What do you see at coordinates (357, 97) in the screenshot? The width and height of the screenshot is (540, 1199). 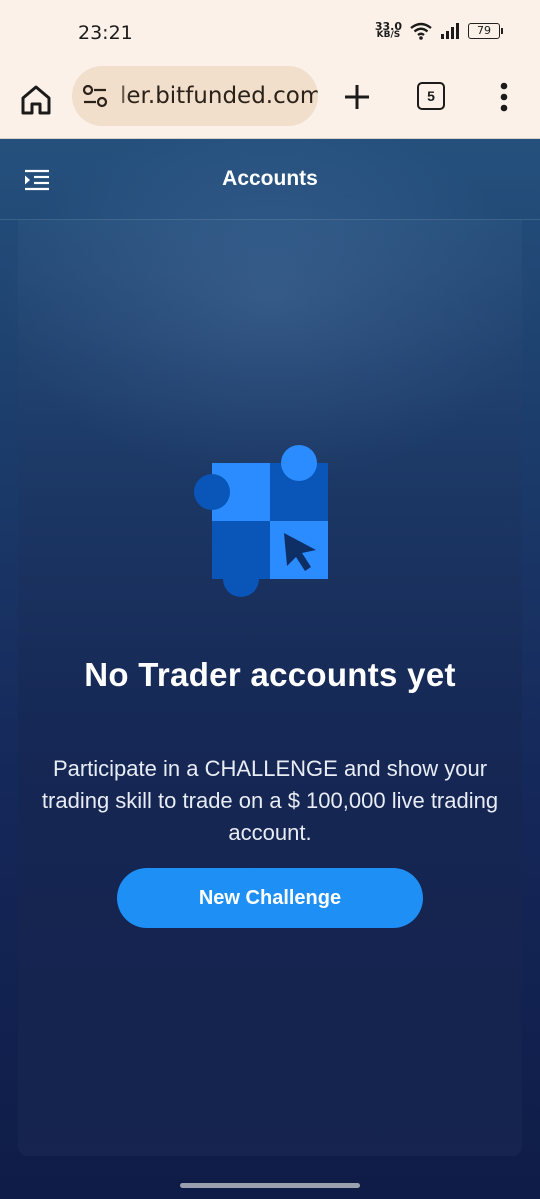 I see `plus-icon` at bounding box center [357, 97].